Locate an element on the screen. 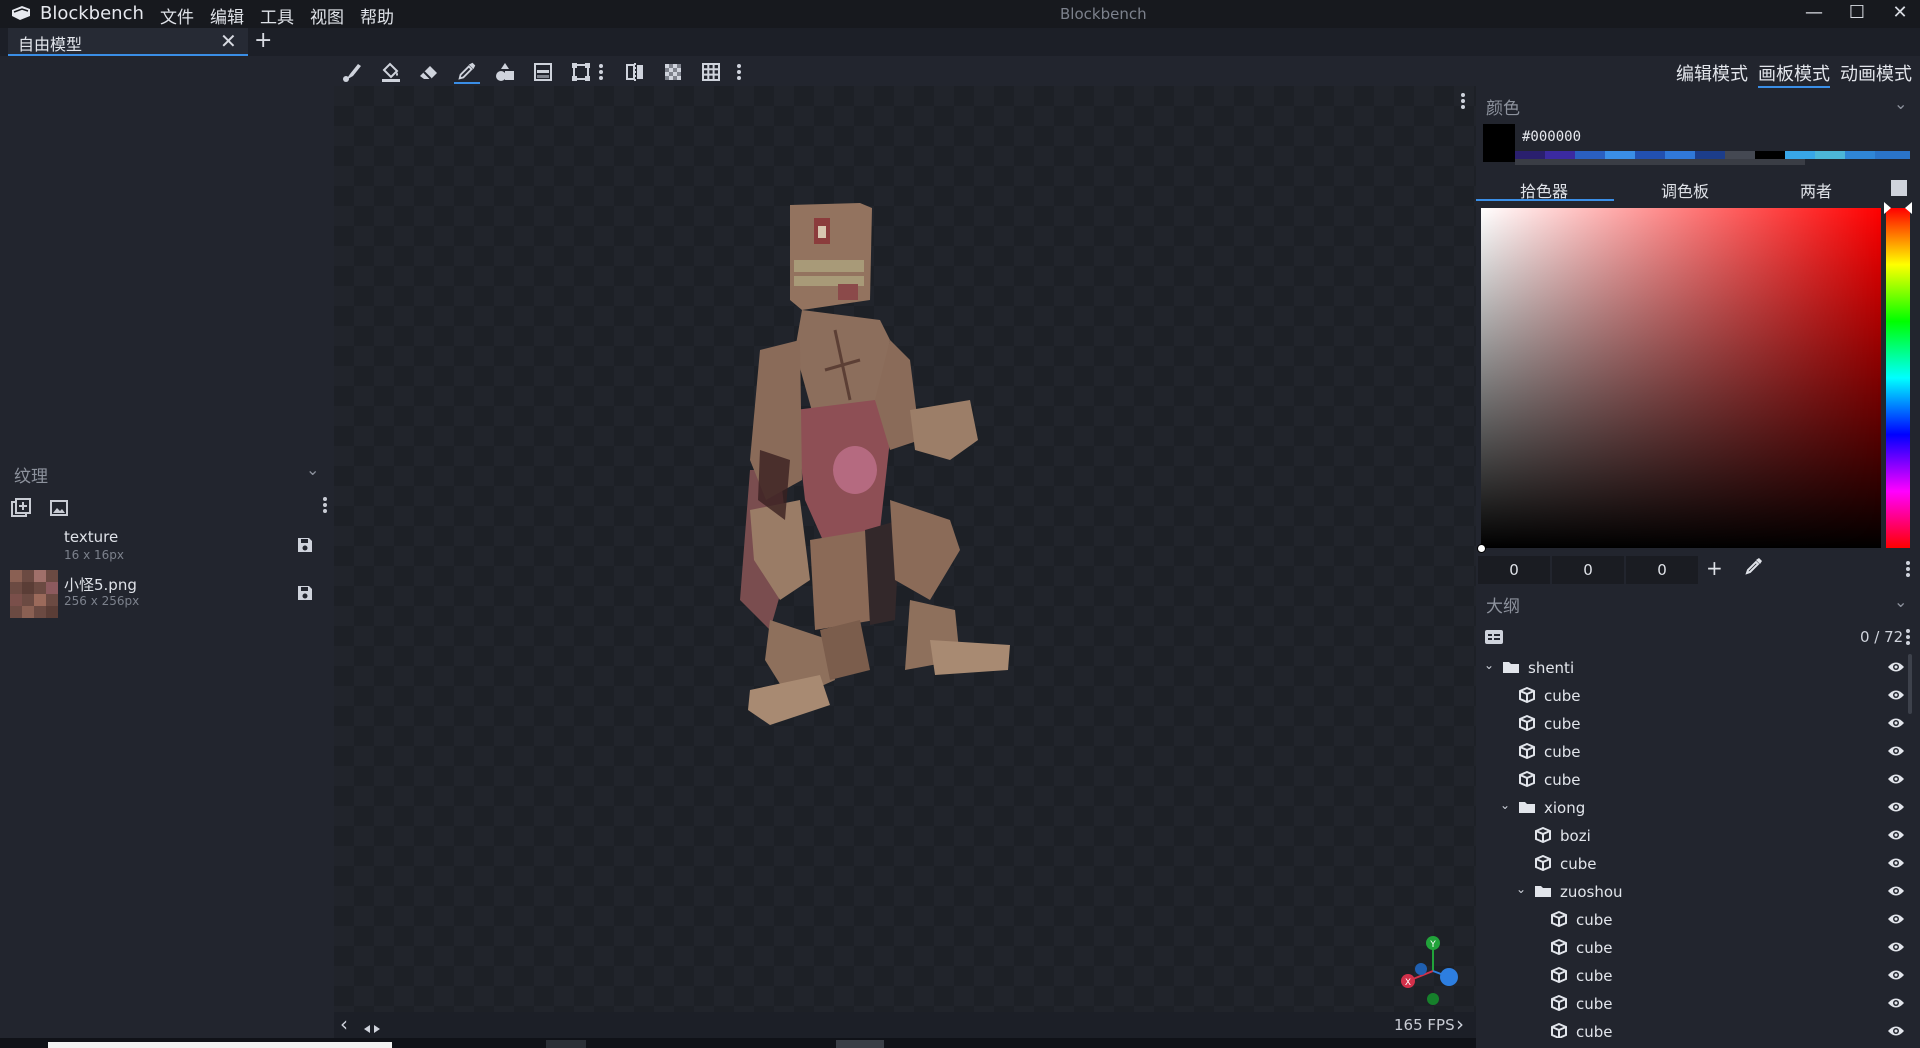 Image resolution: width=1920 pixels, height=1048 pixels. add-color-button: + is located at coordinates (1714, 568).